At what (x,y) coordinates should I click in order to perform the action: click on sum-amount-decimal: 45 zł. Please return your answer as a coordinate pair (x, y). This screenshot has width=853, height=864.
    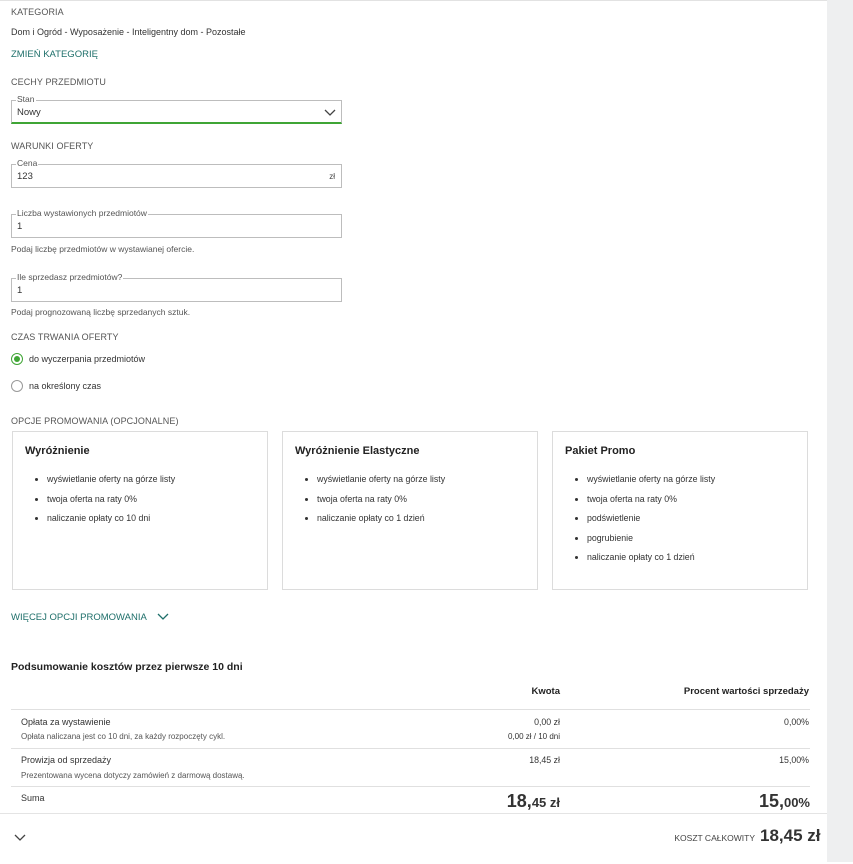
    Looking at the image, I should click on (545, 802).